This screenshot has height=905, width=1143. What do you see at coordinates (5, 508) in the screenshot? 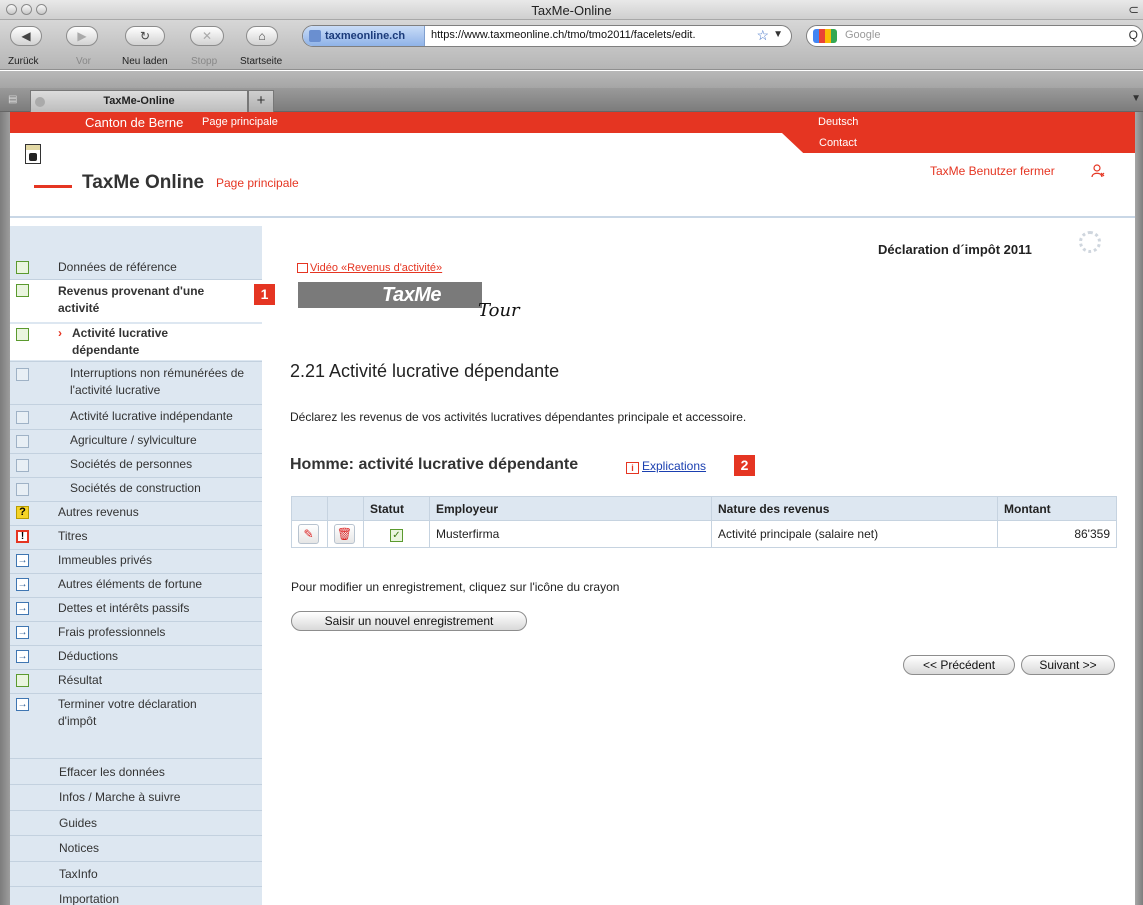
I see `window-frame-left` at bounding box center [5, 508].